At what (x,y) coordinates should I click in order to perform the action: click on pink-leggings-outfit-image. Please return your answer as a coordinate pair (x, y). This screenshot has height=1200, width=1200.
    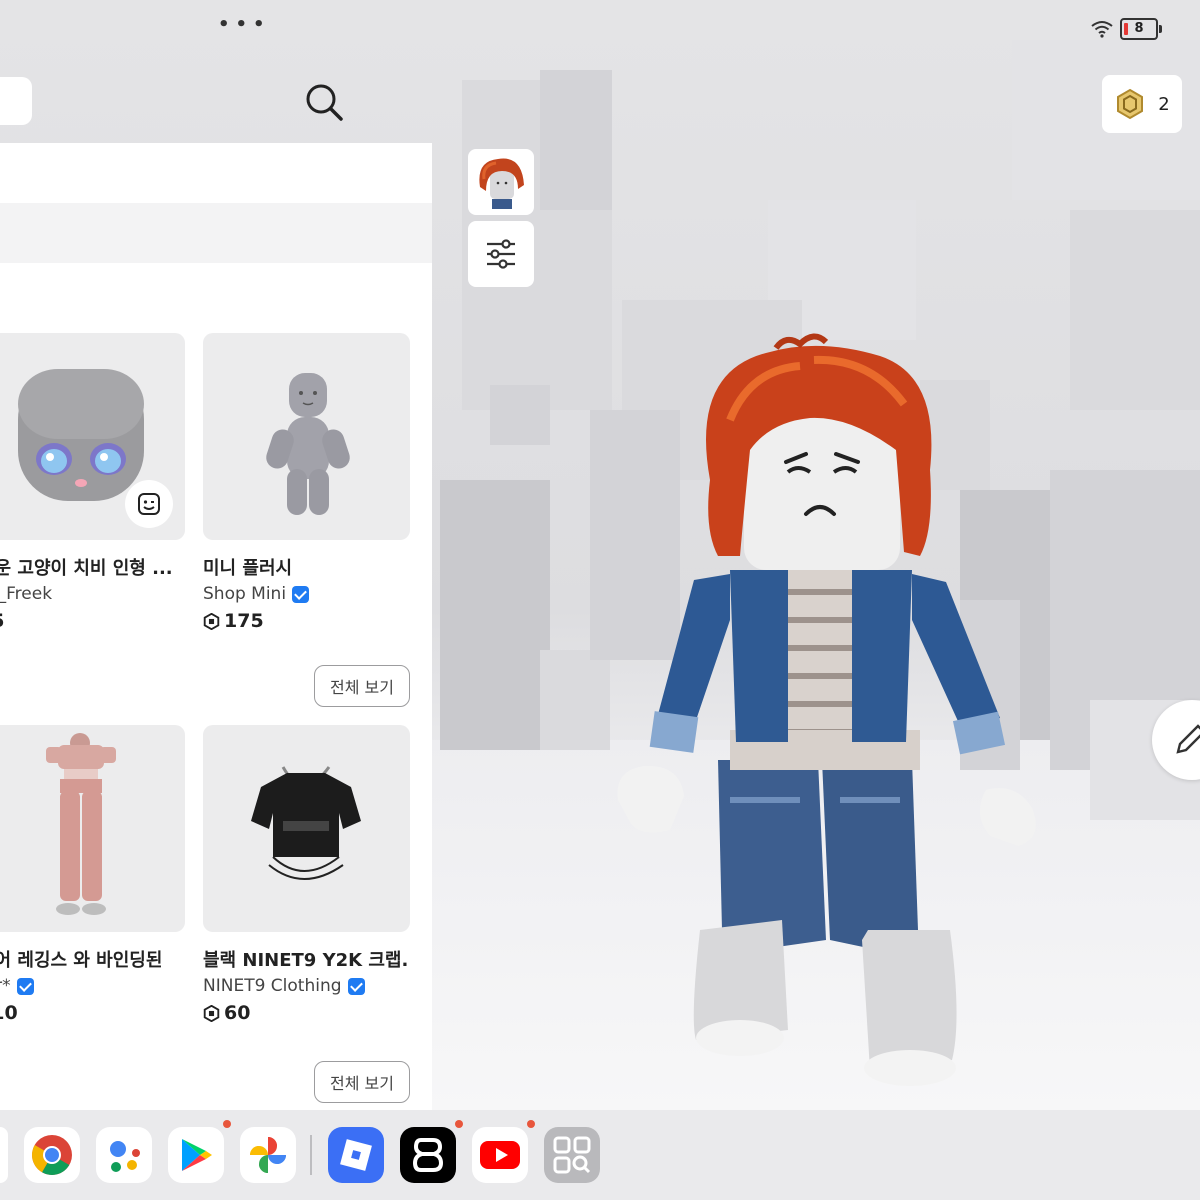
    Looking at the image, I should click on (81, 824).